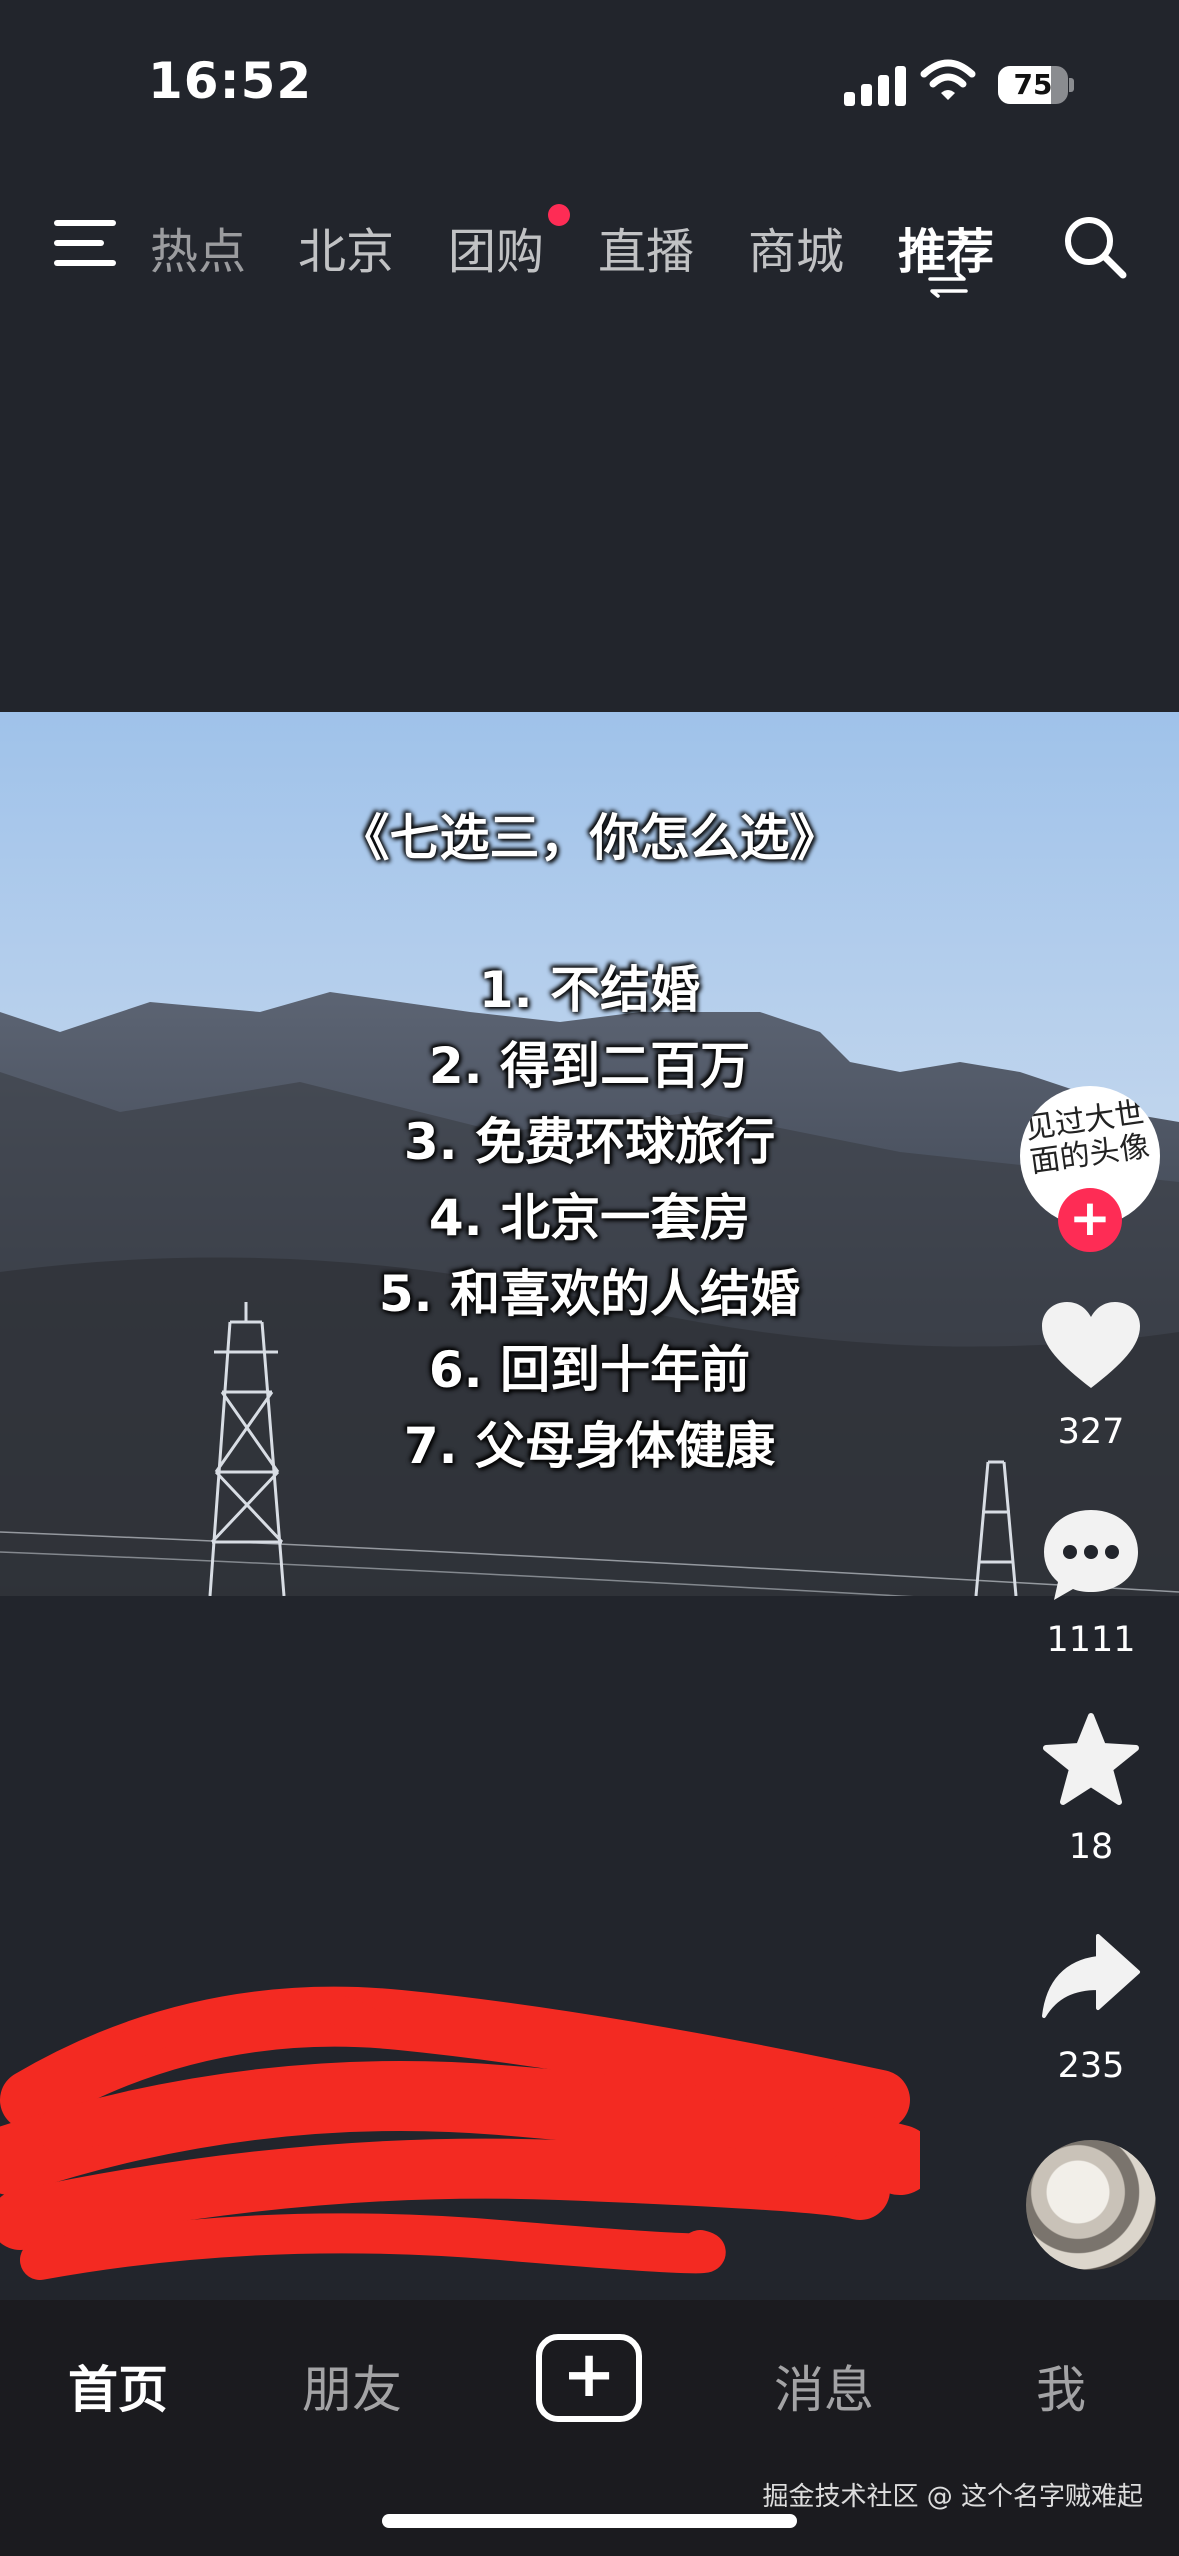 The width and height of the screenshot is (1179, 2556). I want to click on battery-icon: 75, so click(1036, 85).